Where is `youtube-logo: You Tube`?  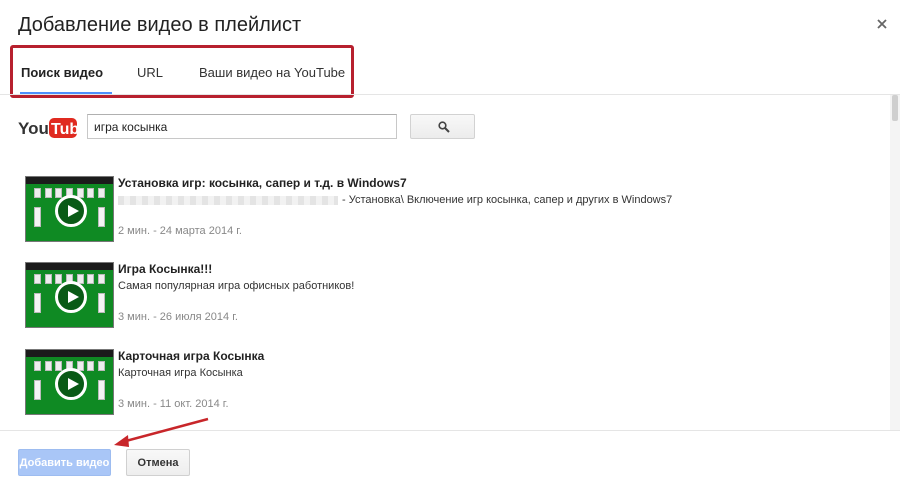 youtube-logo: You Tube is located at coordinates (48, 128).